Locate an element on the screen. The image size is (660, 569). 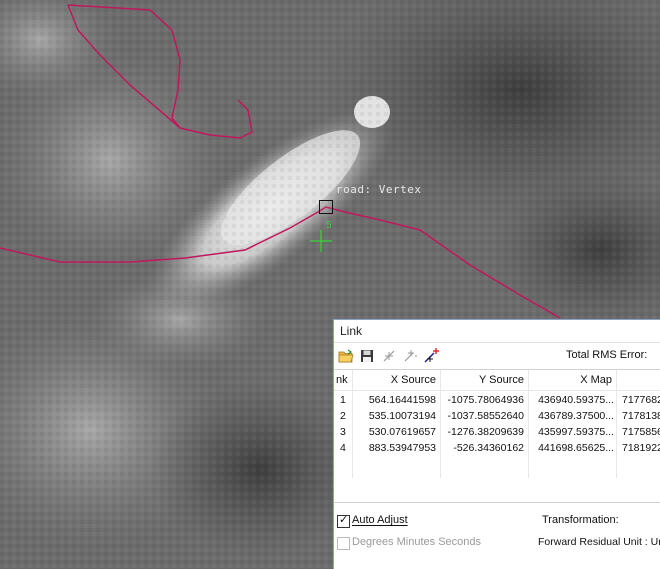
column-header-x-source: X Source is located at coordinates (395, 380).